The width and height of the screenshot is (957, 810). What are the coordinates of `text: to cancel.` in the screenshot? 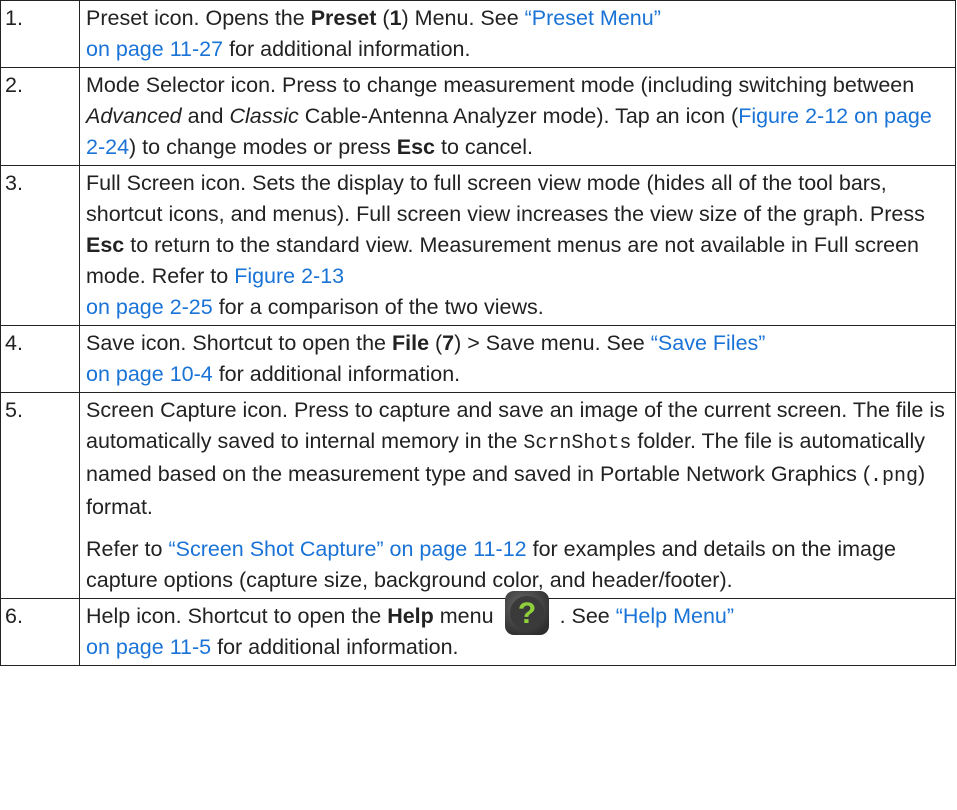 It's located at (484, 147).